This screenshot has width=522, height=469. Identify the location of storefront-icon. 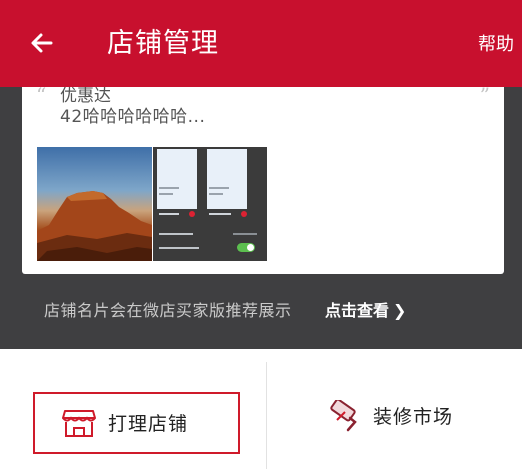
(79, 425).